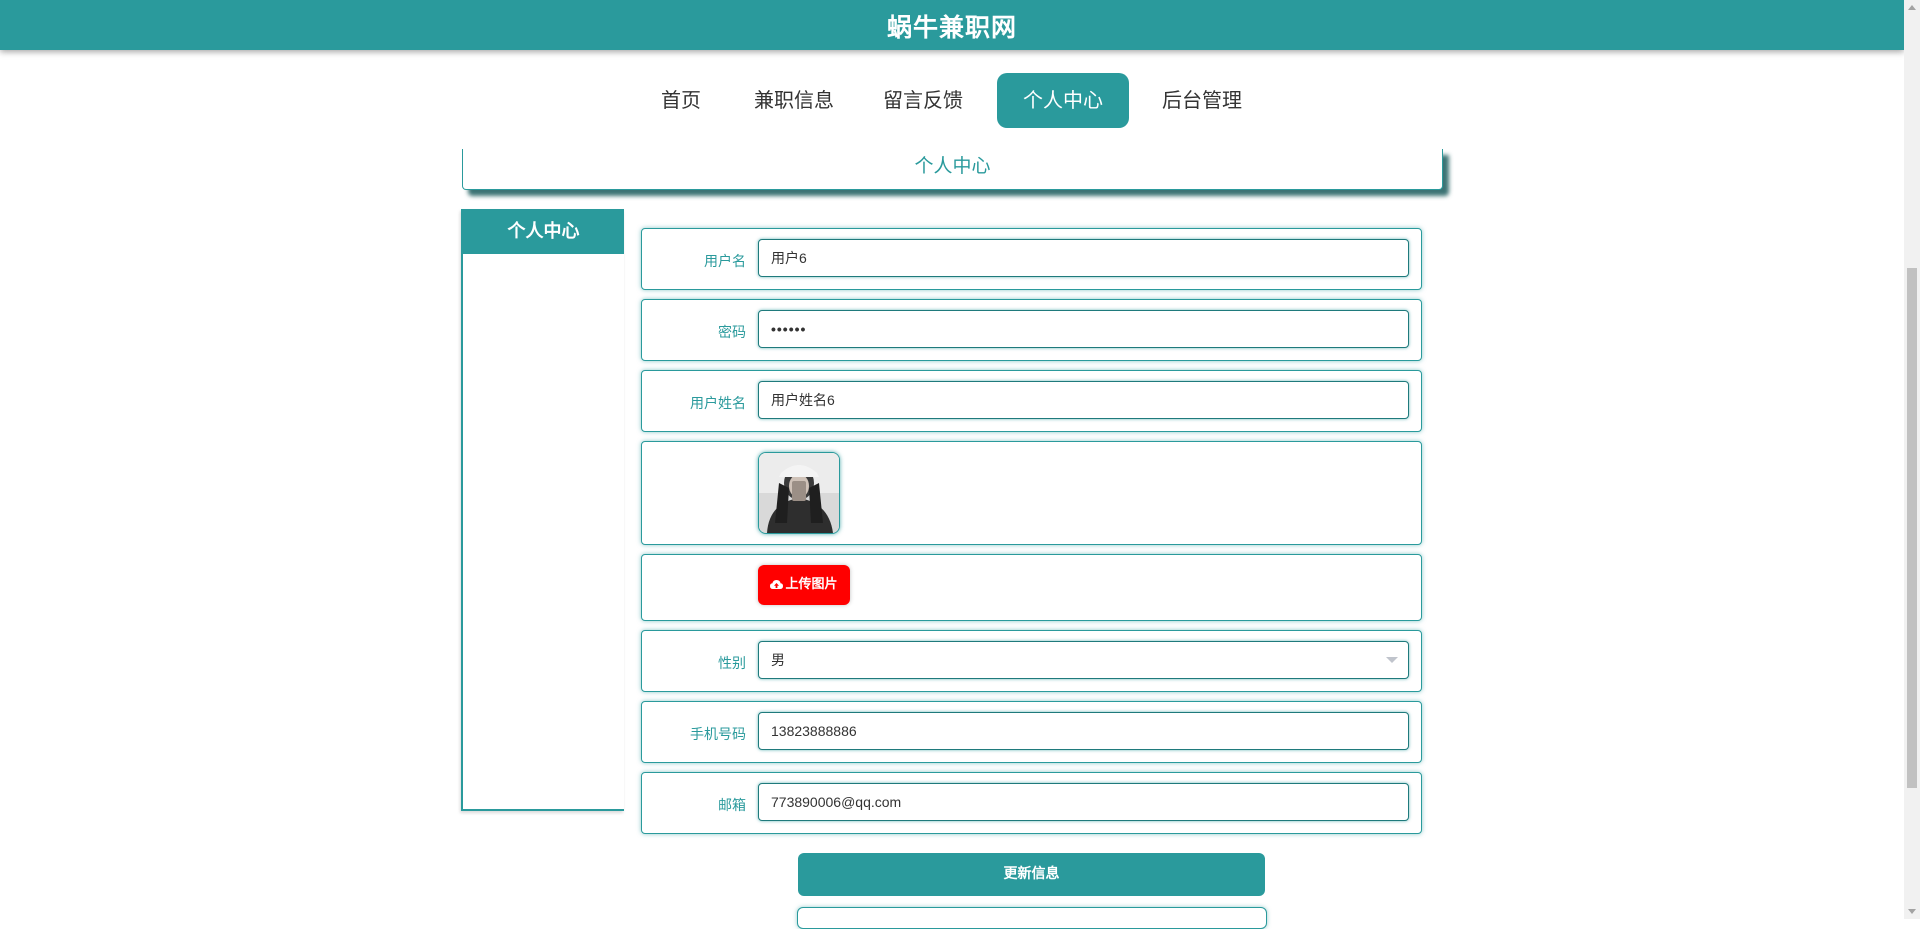 This screenshot has width=1920, height=929. I want to click on avatar, so click(799, 493).